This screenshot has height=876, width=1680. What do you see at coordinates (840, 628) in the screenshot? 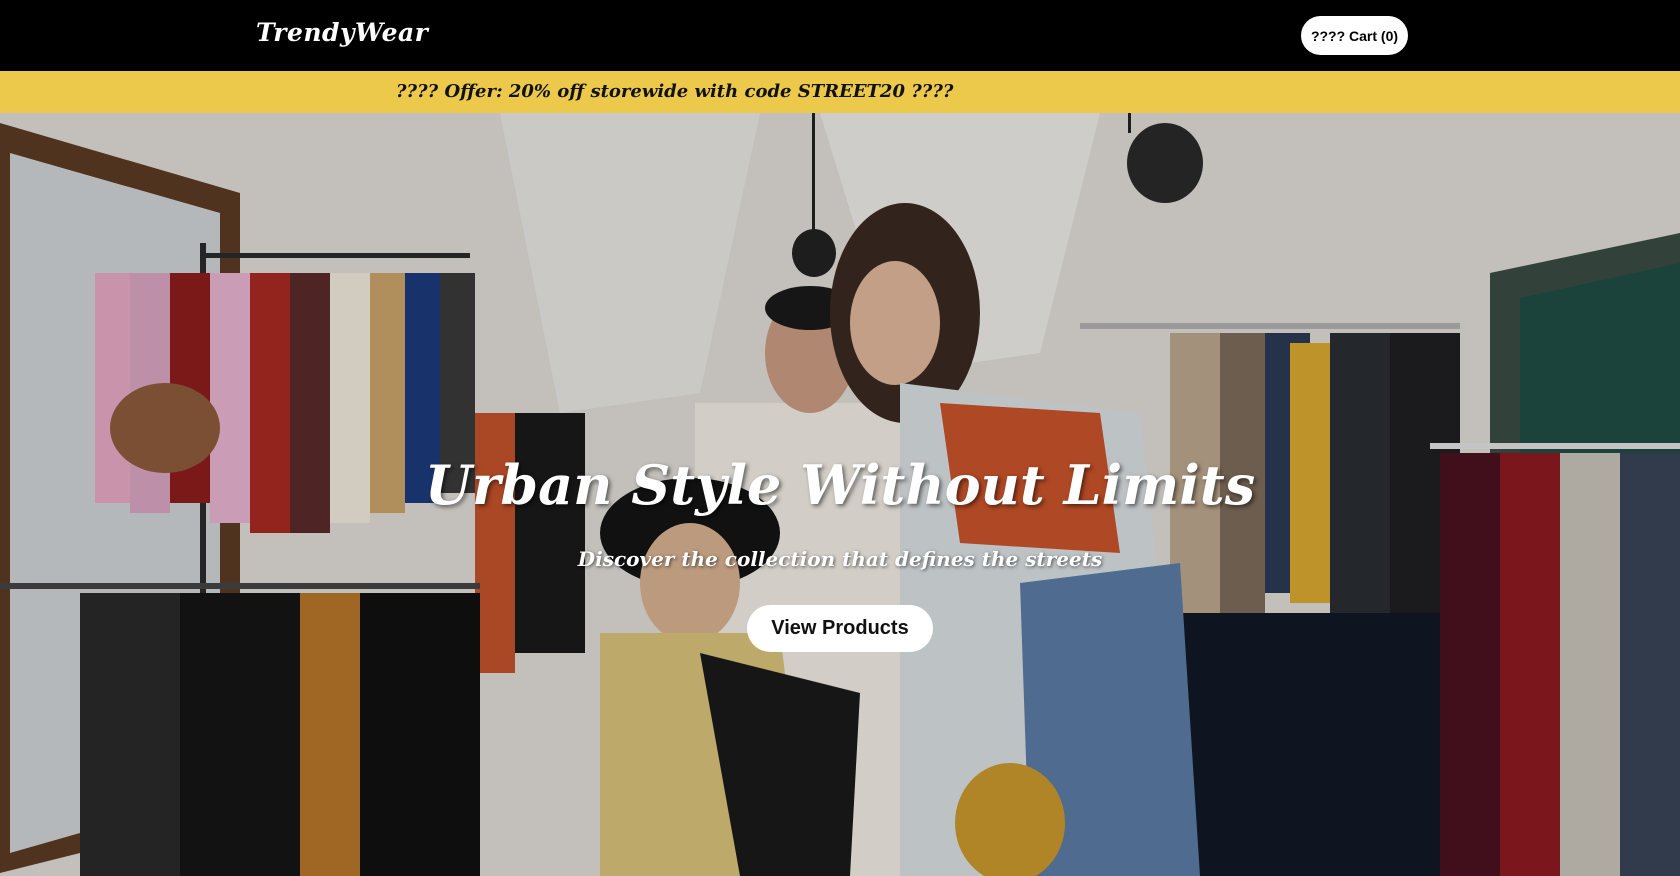
I see `view-products-button: View Products` at bounding box center [840, 628].